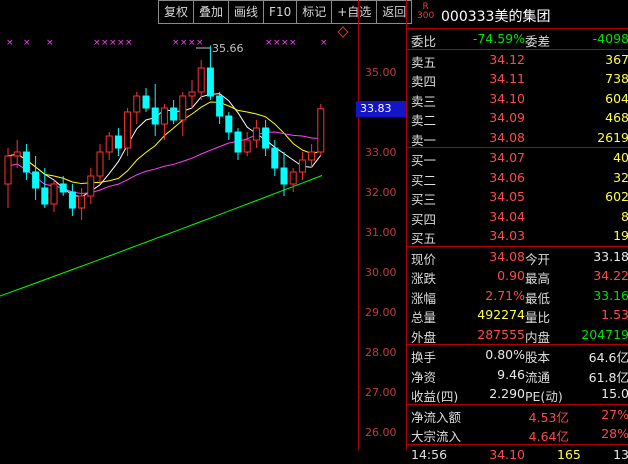 This screenshot has width=628, height=464. Describe the element at coordinates (381, 109) in the screenshot. I see `current-price-tag: 33.83` at that location.